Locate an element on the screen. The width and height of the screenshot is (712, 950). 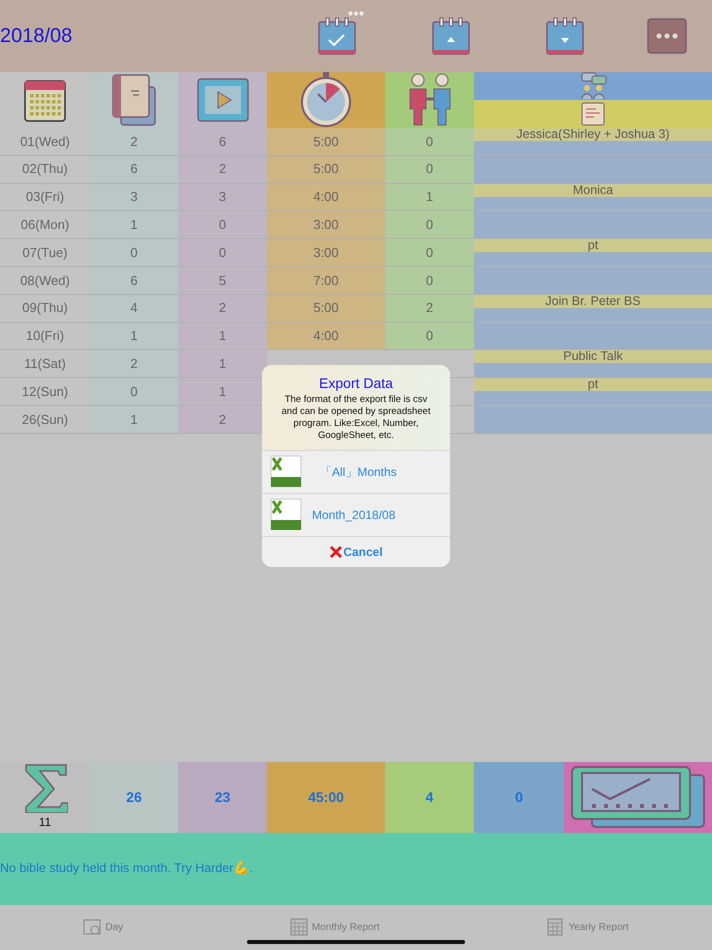
total-value: 23 is located at coordinates (222, 797).